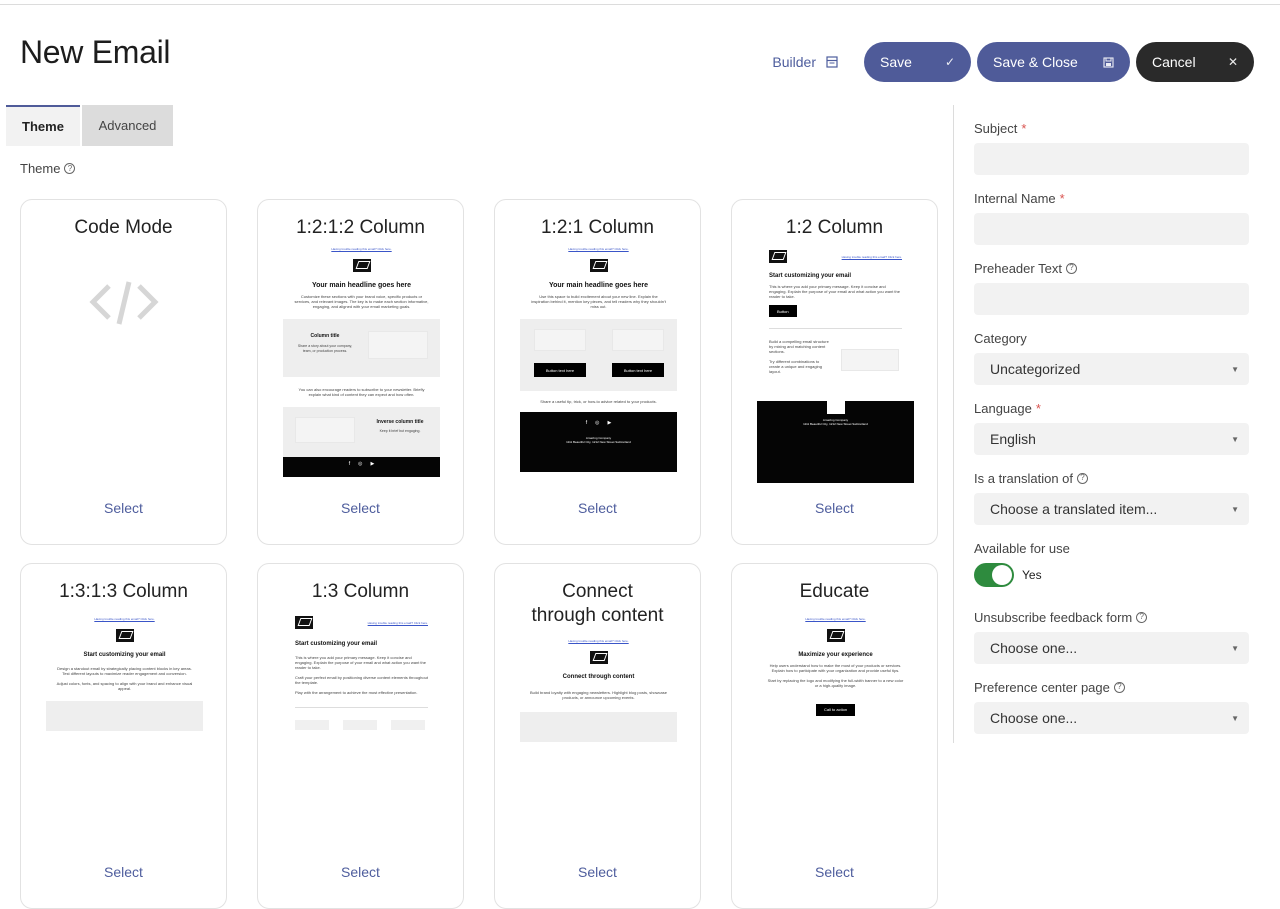 The width and height of the screenshot is (1280, 909). Describe the element at coordinates (1174, 62) in the screenshot. I see `cancel-label: Cancel` at that location.